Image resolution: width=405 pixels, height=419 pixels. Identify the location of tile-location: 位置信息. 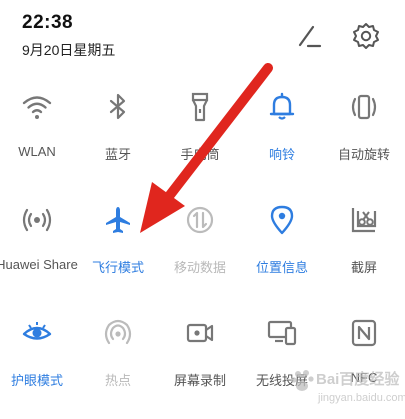
(282, 245).